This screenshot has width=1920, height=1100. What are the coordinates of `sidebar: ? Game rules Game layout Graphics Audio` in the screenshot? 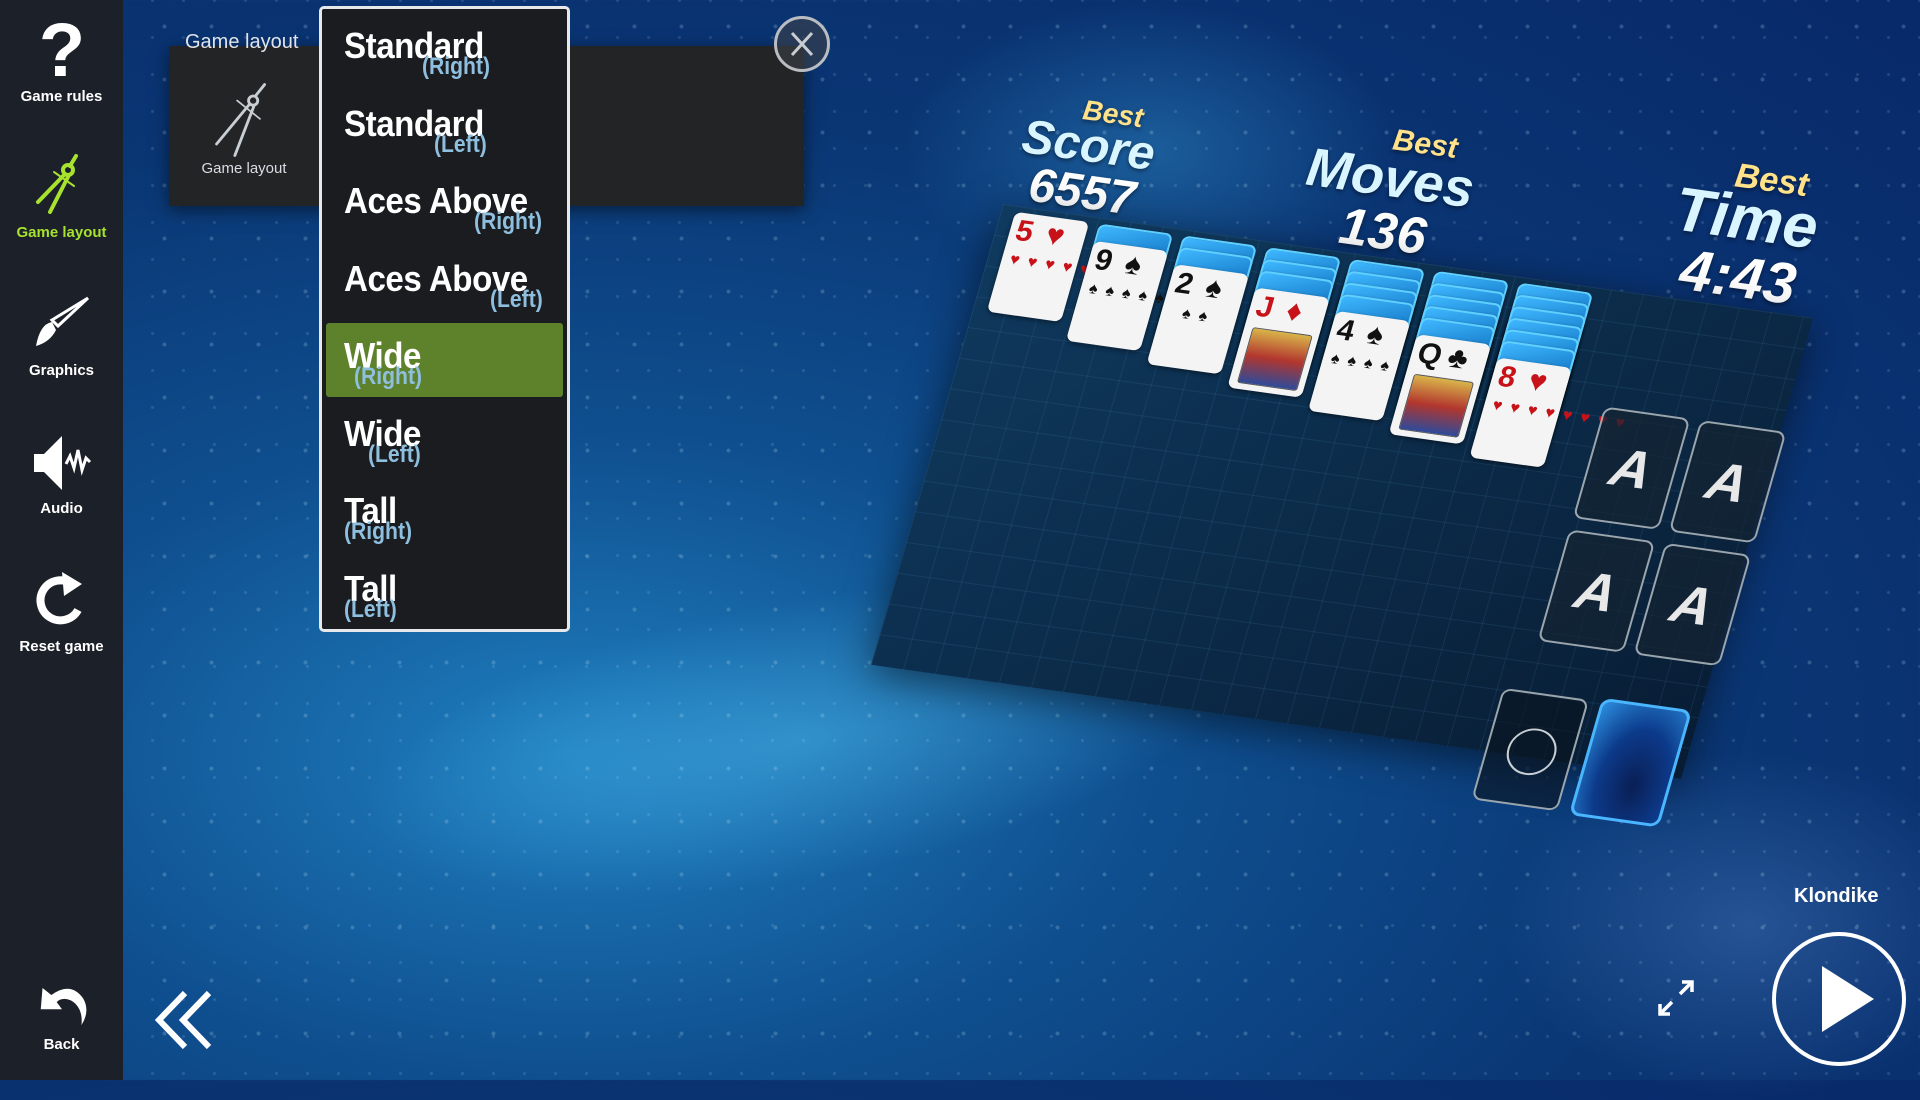 It's located at (61, 540).